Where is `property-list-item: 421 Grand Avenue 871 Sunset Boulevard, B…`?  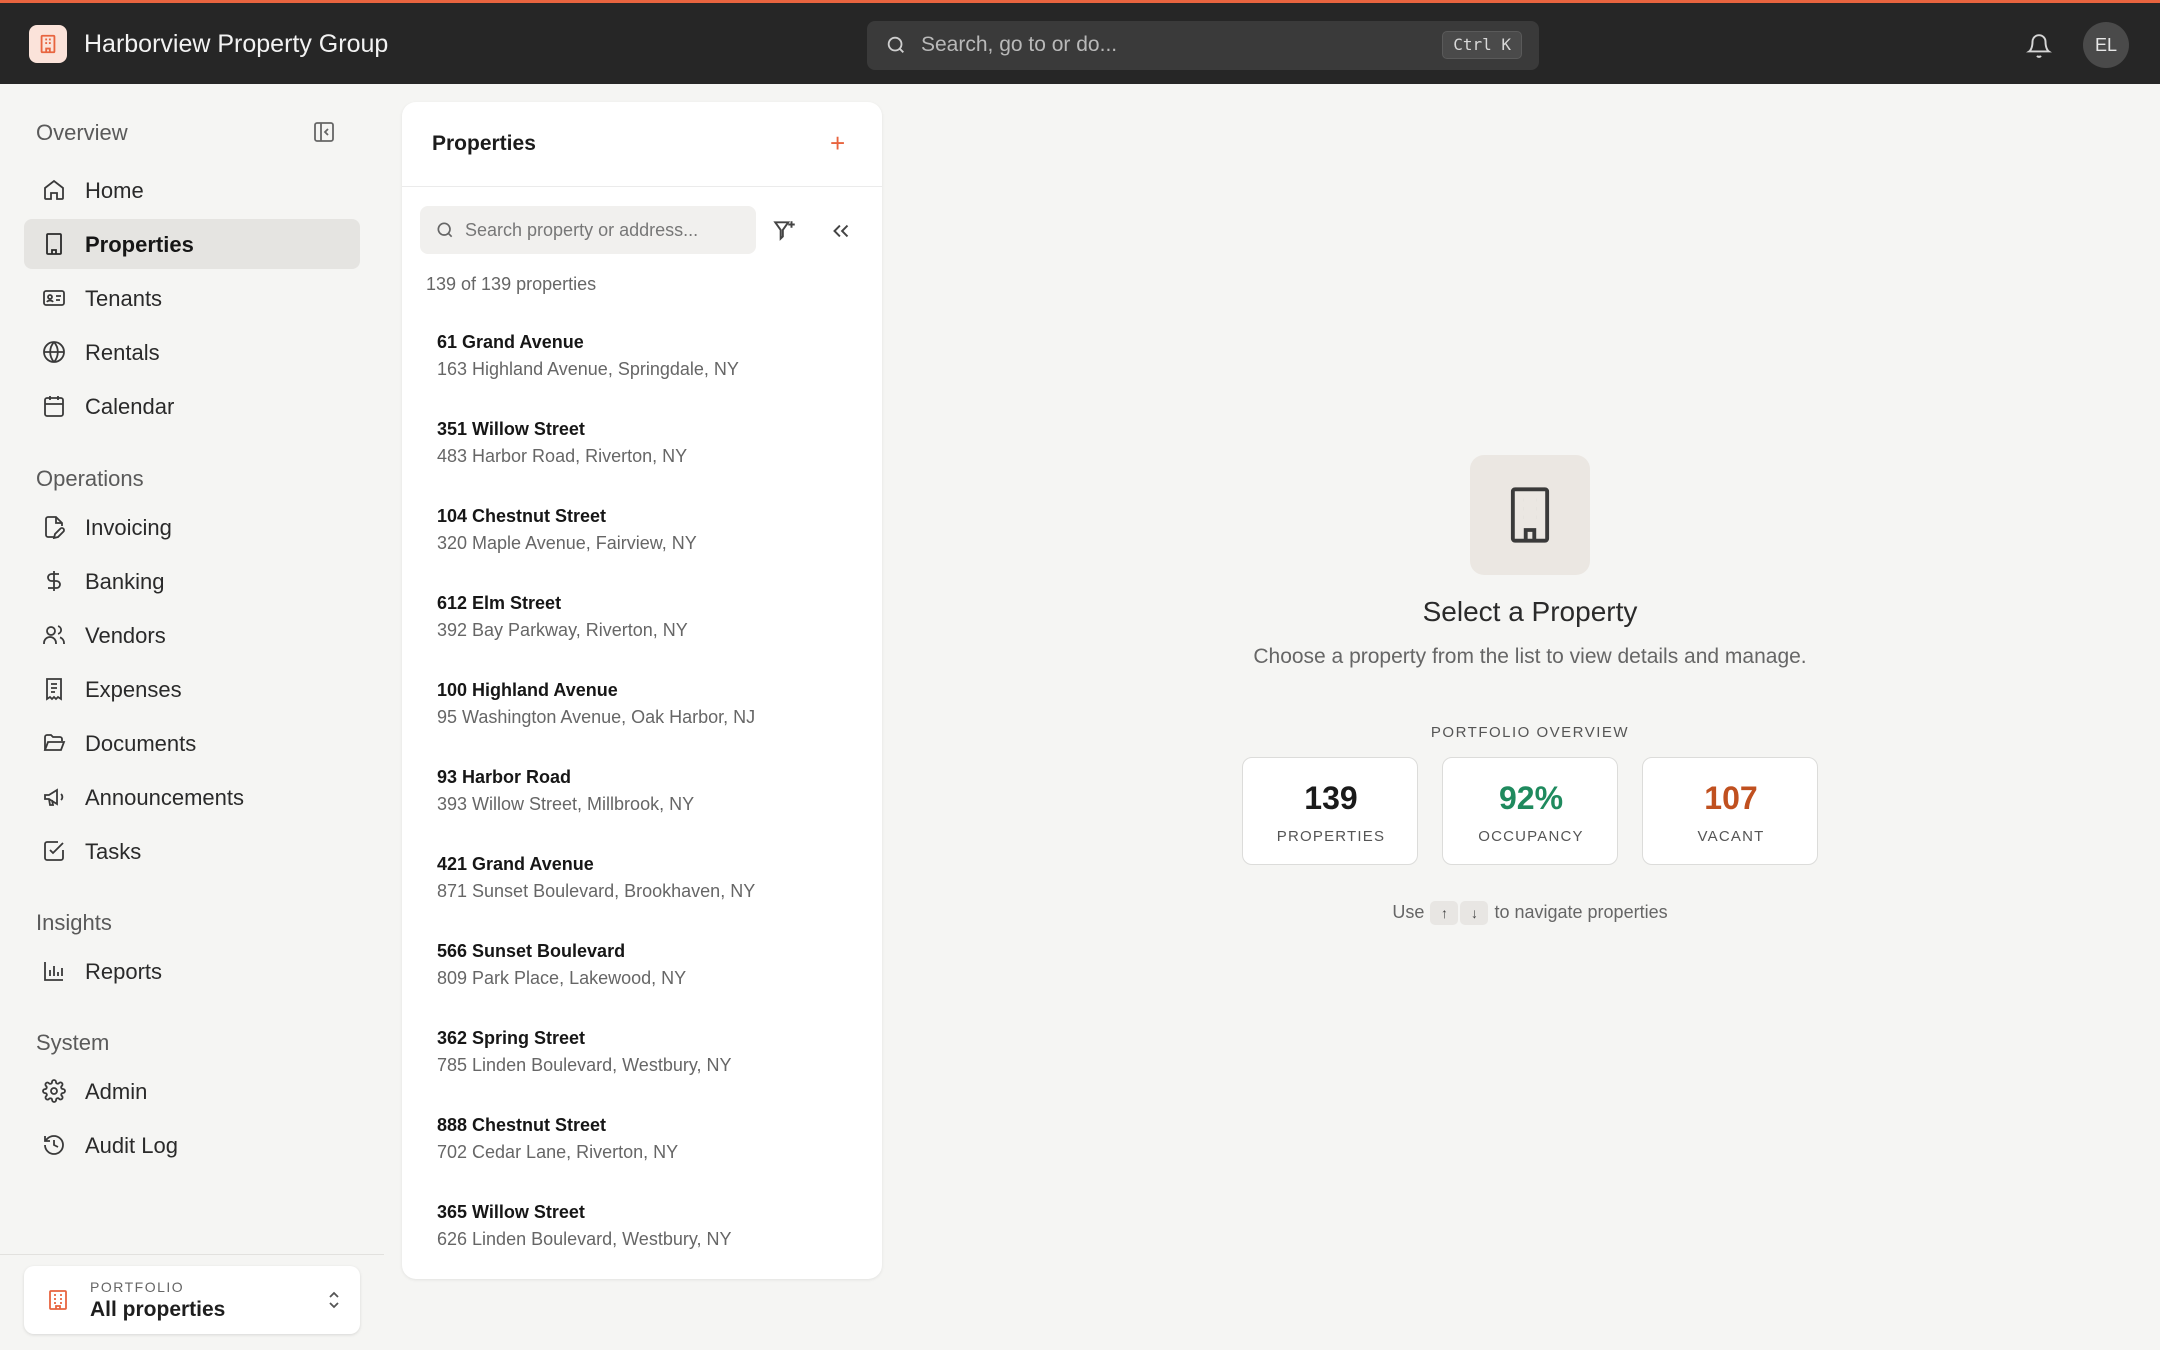 property-list-item: 421 Grand Avenue 871 Sunset Boulevard, B… is located at coordinates (642, 897).